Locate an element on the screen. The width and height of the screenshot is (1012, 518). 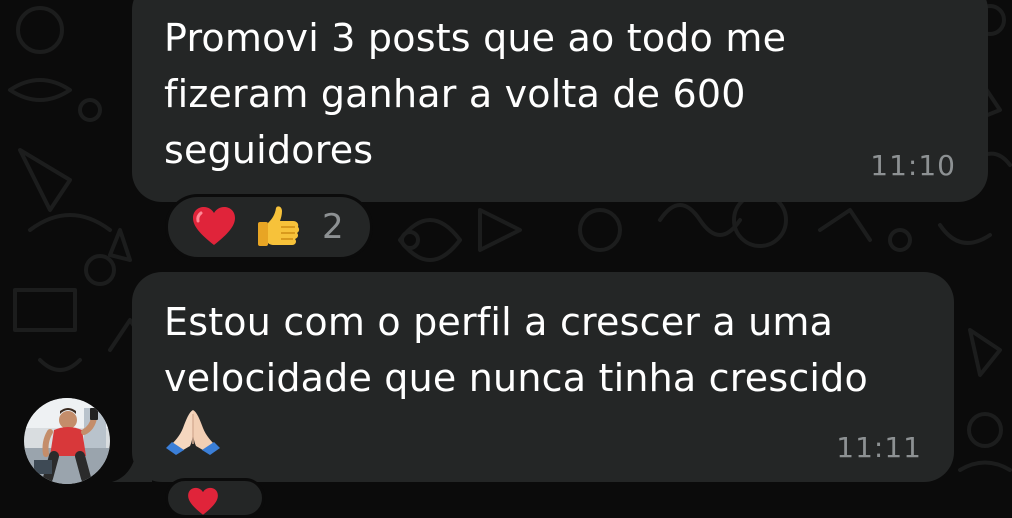
sender-avatar is located at coordinates (67, 441).